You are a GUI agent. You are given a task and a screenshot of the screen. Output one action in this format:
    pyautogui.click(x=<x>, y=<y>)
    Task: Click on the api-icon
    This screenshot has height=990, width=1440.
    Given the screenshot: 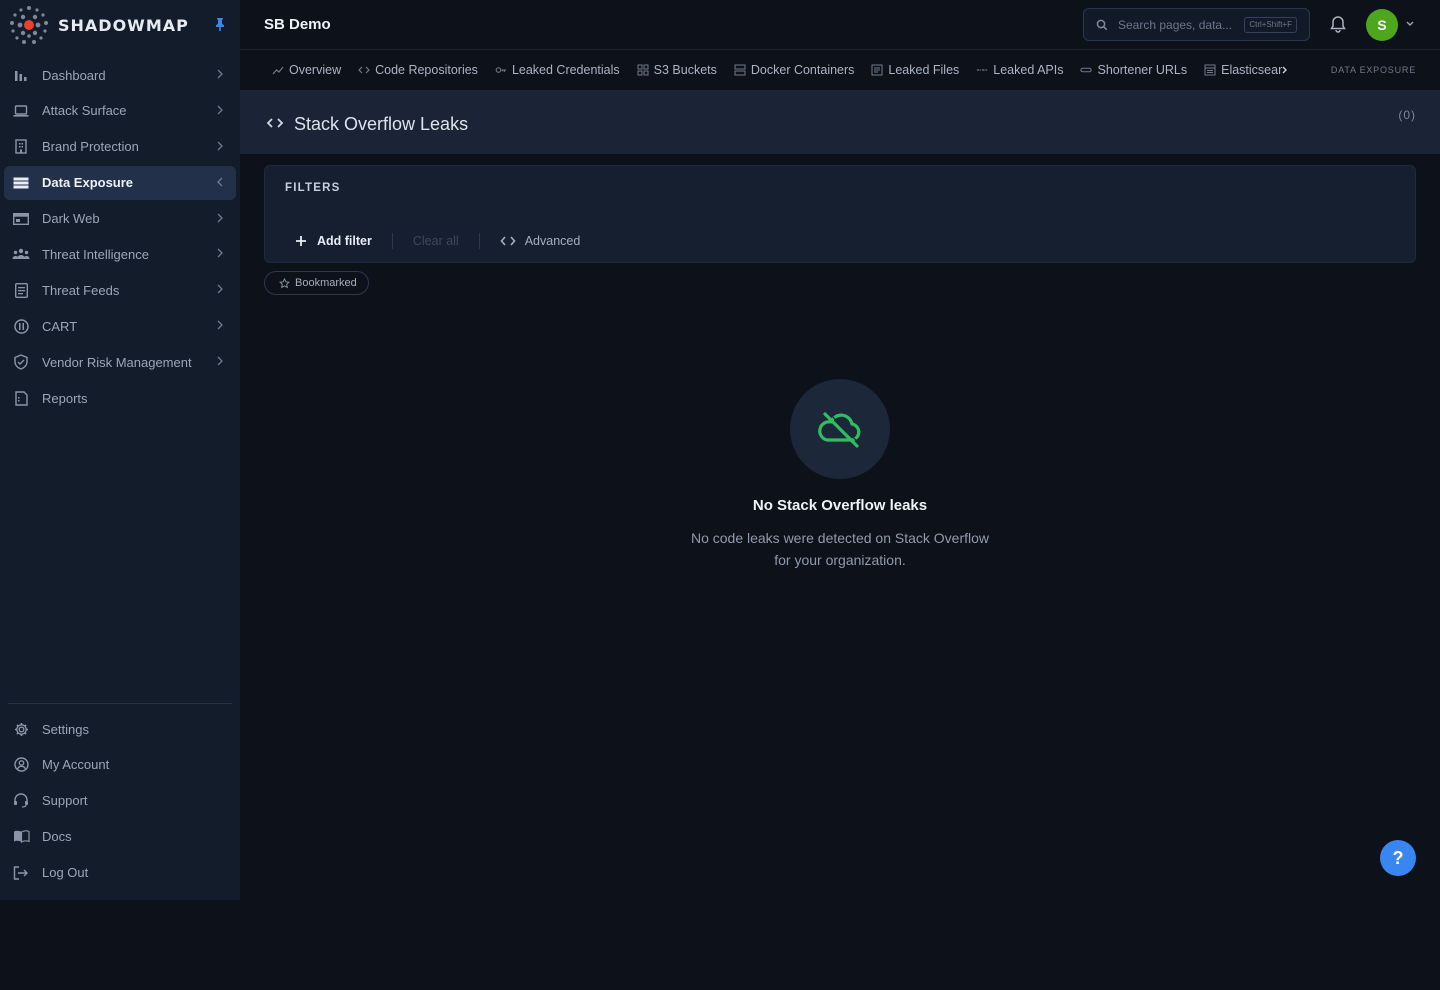 What is the action you would take?
    pyautogui.click(x=982, y=70)
    